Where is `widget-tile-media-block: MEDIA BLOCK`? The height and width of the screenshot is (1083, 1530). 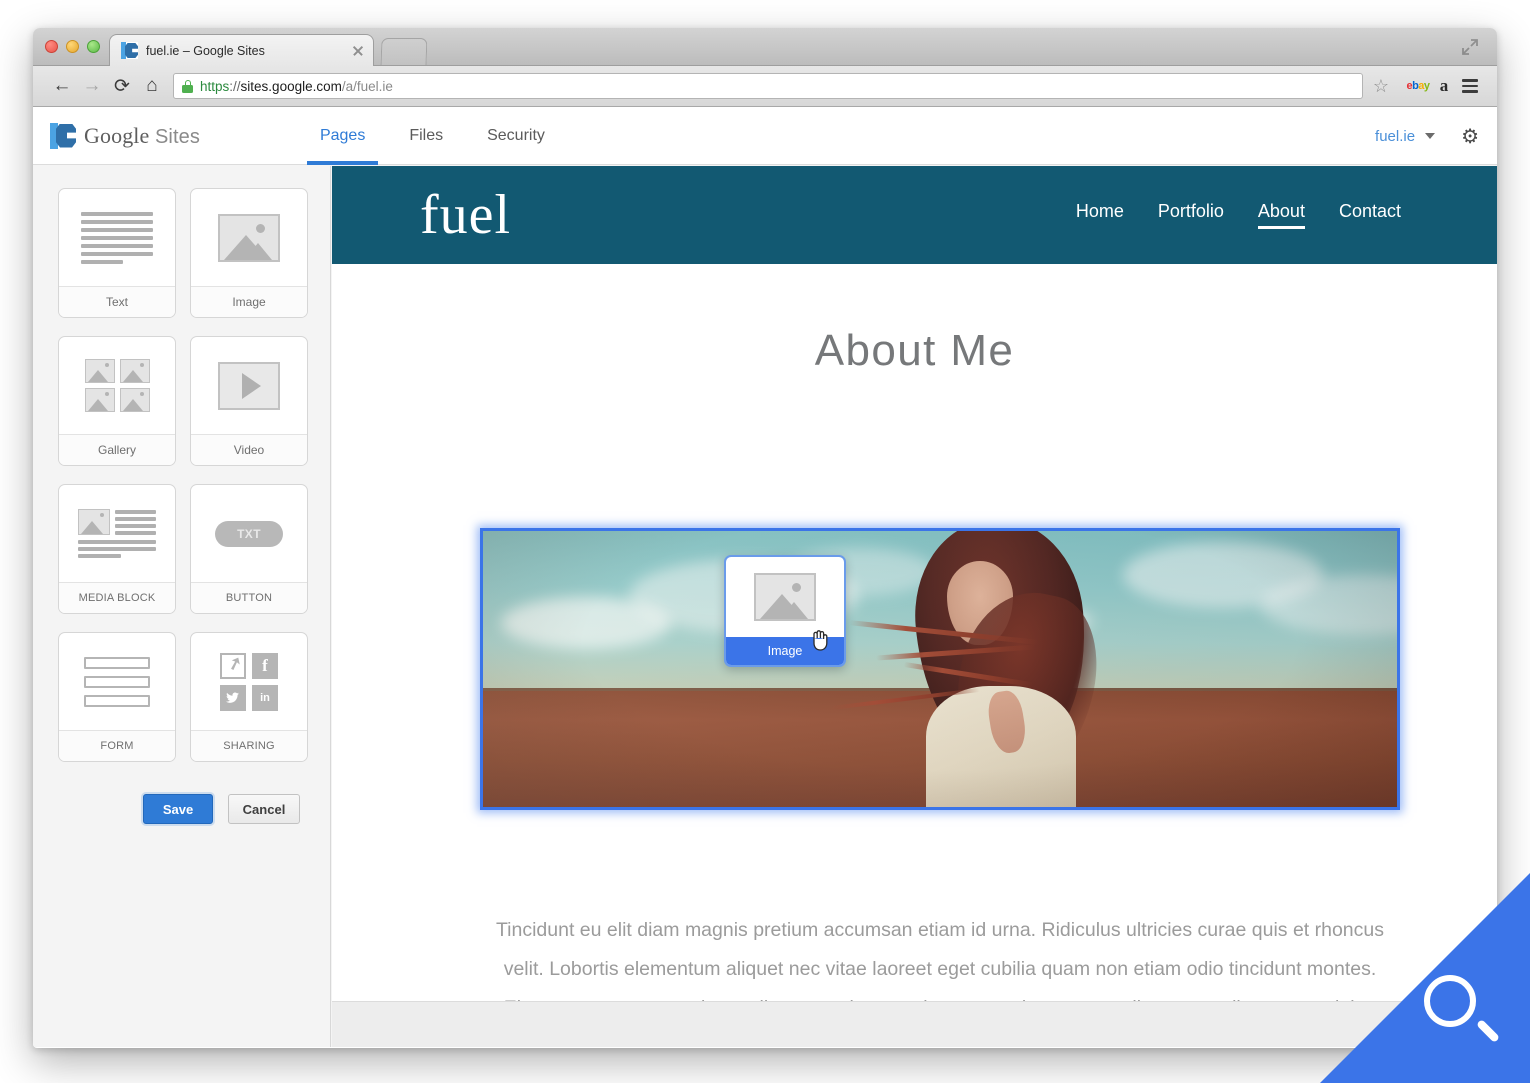 widget-tile-media-block: MEDIA BLOCK is located at coordinates (117, 549).